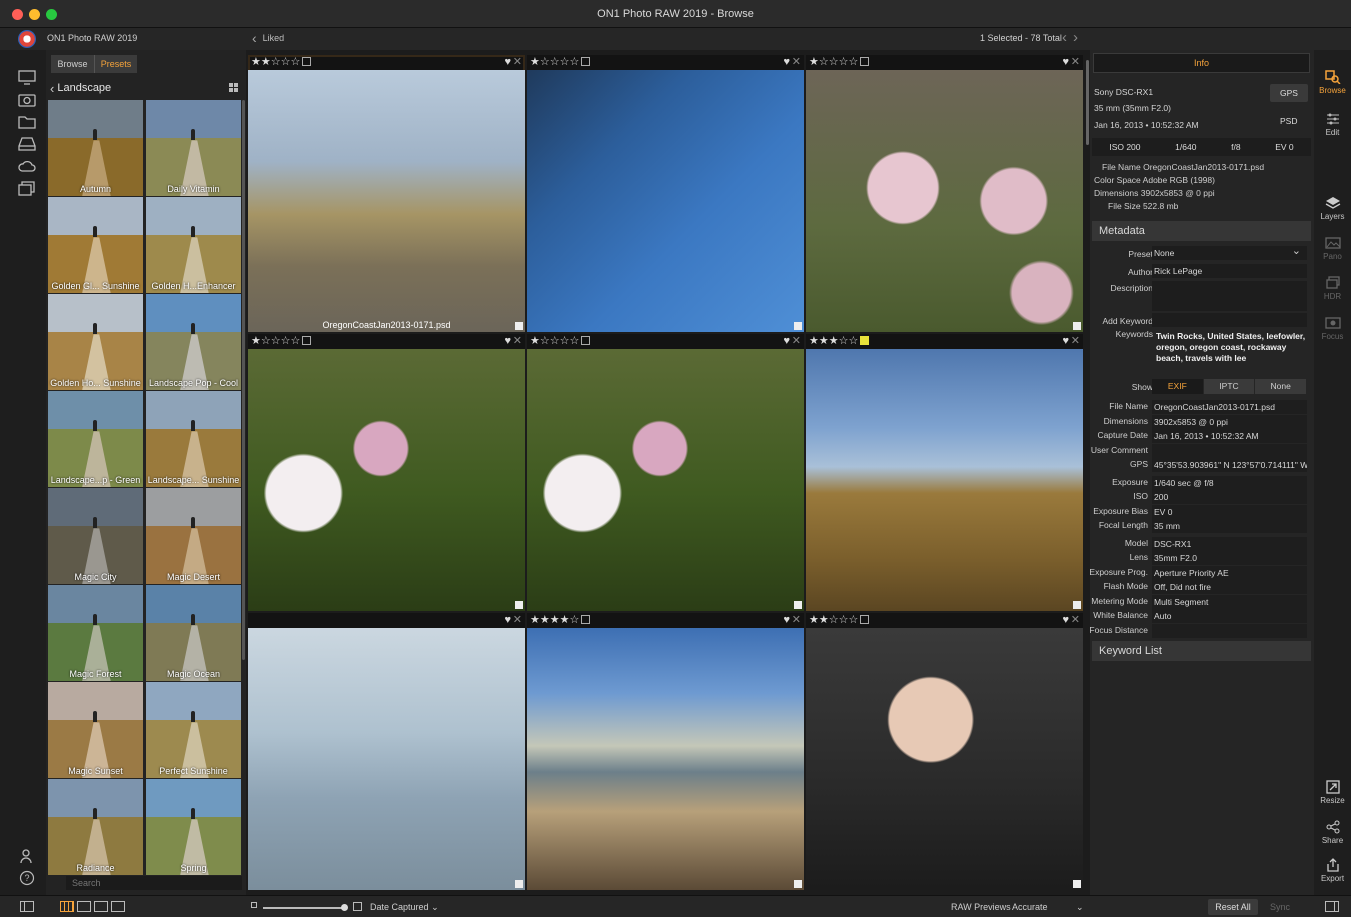 The width and height of the screenshot is (1351, 917). Describe the element at coordinates (386, 751) in the screenshot. I see `photo-thumbnail: ♥ ✕` at that location.